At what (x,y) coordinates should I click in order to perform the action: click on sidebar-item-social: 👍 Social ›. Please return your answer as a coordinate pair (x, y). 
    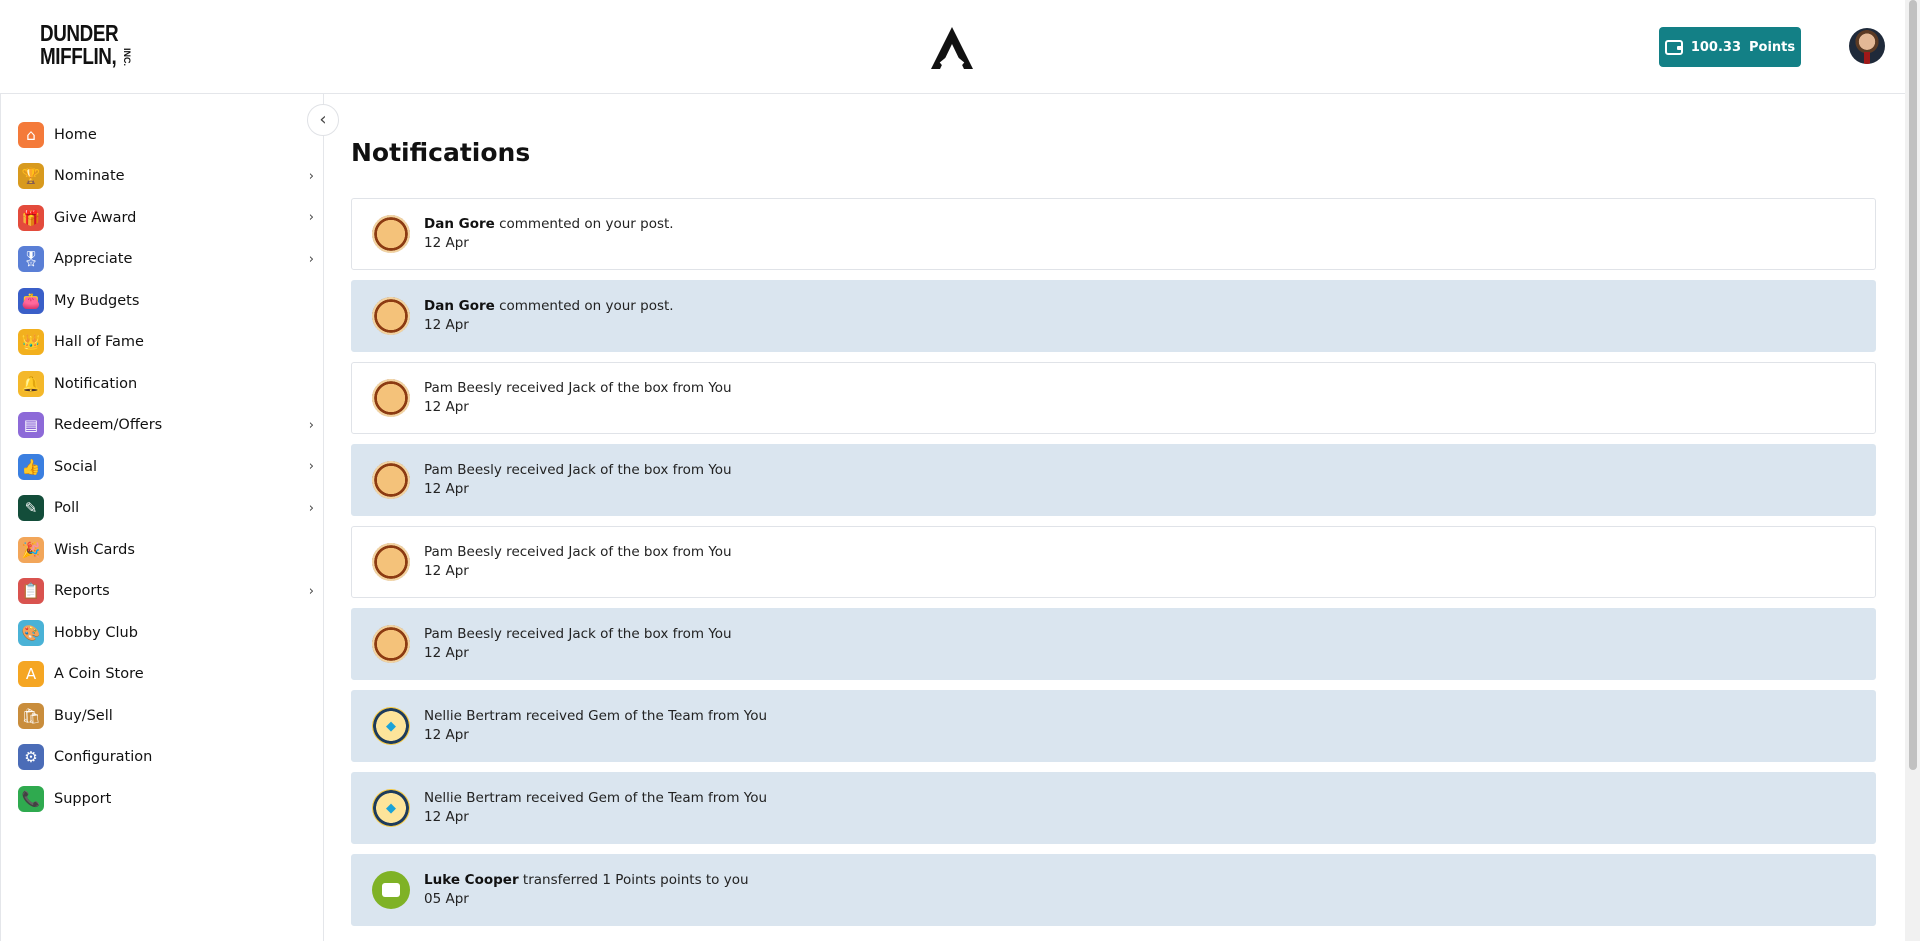
    Looking at the image, I should click on (162, 467).